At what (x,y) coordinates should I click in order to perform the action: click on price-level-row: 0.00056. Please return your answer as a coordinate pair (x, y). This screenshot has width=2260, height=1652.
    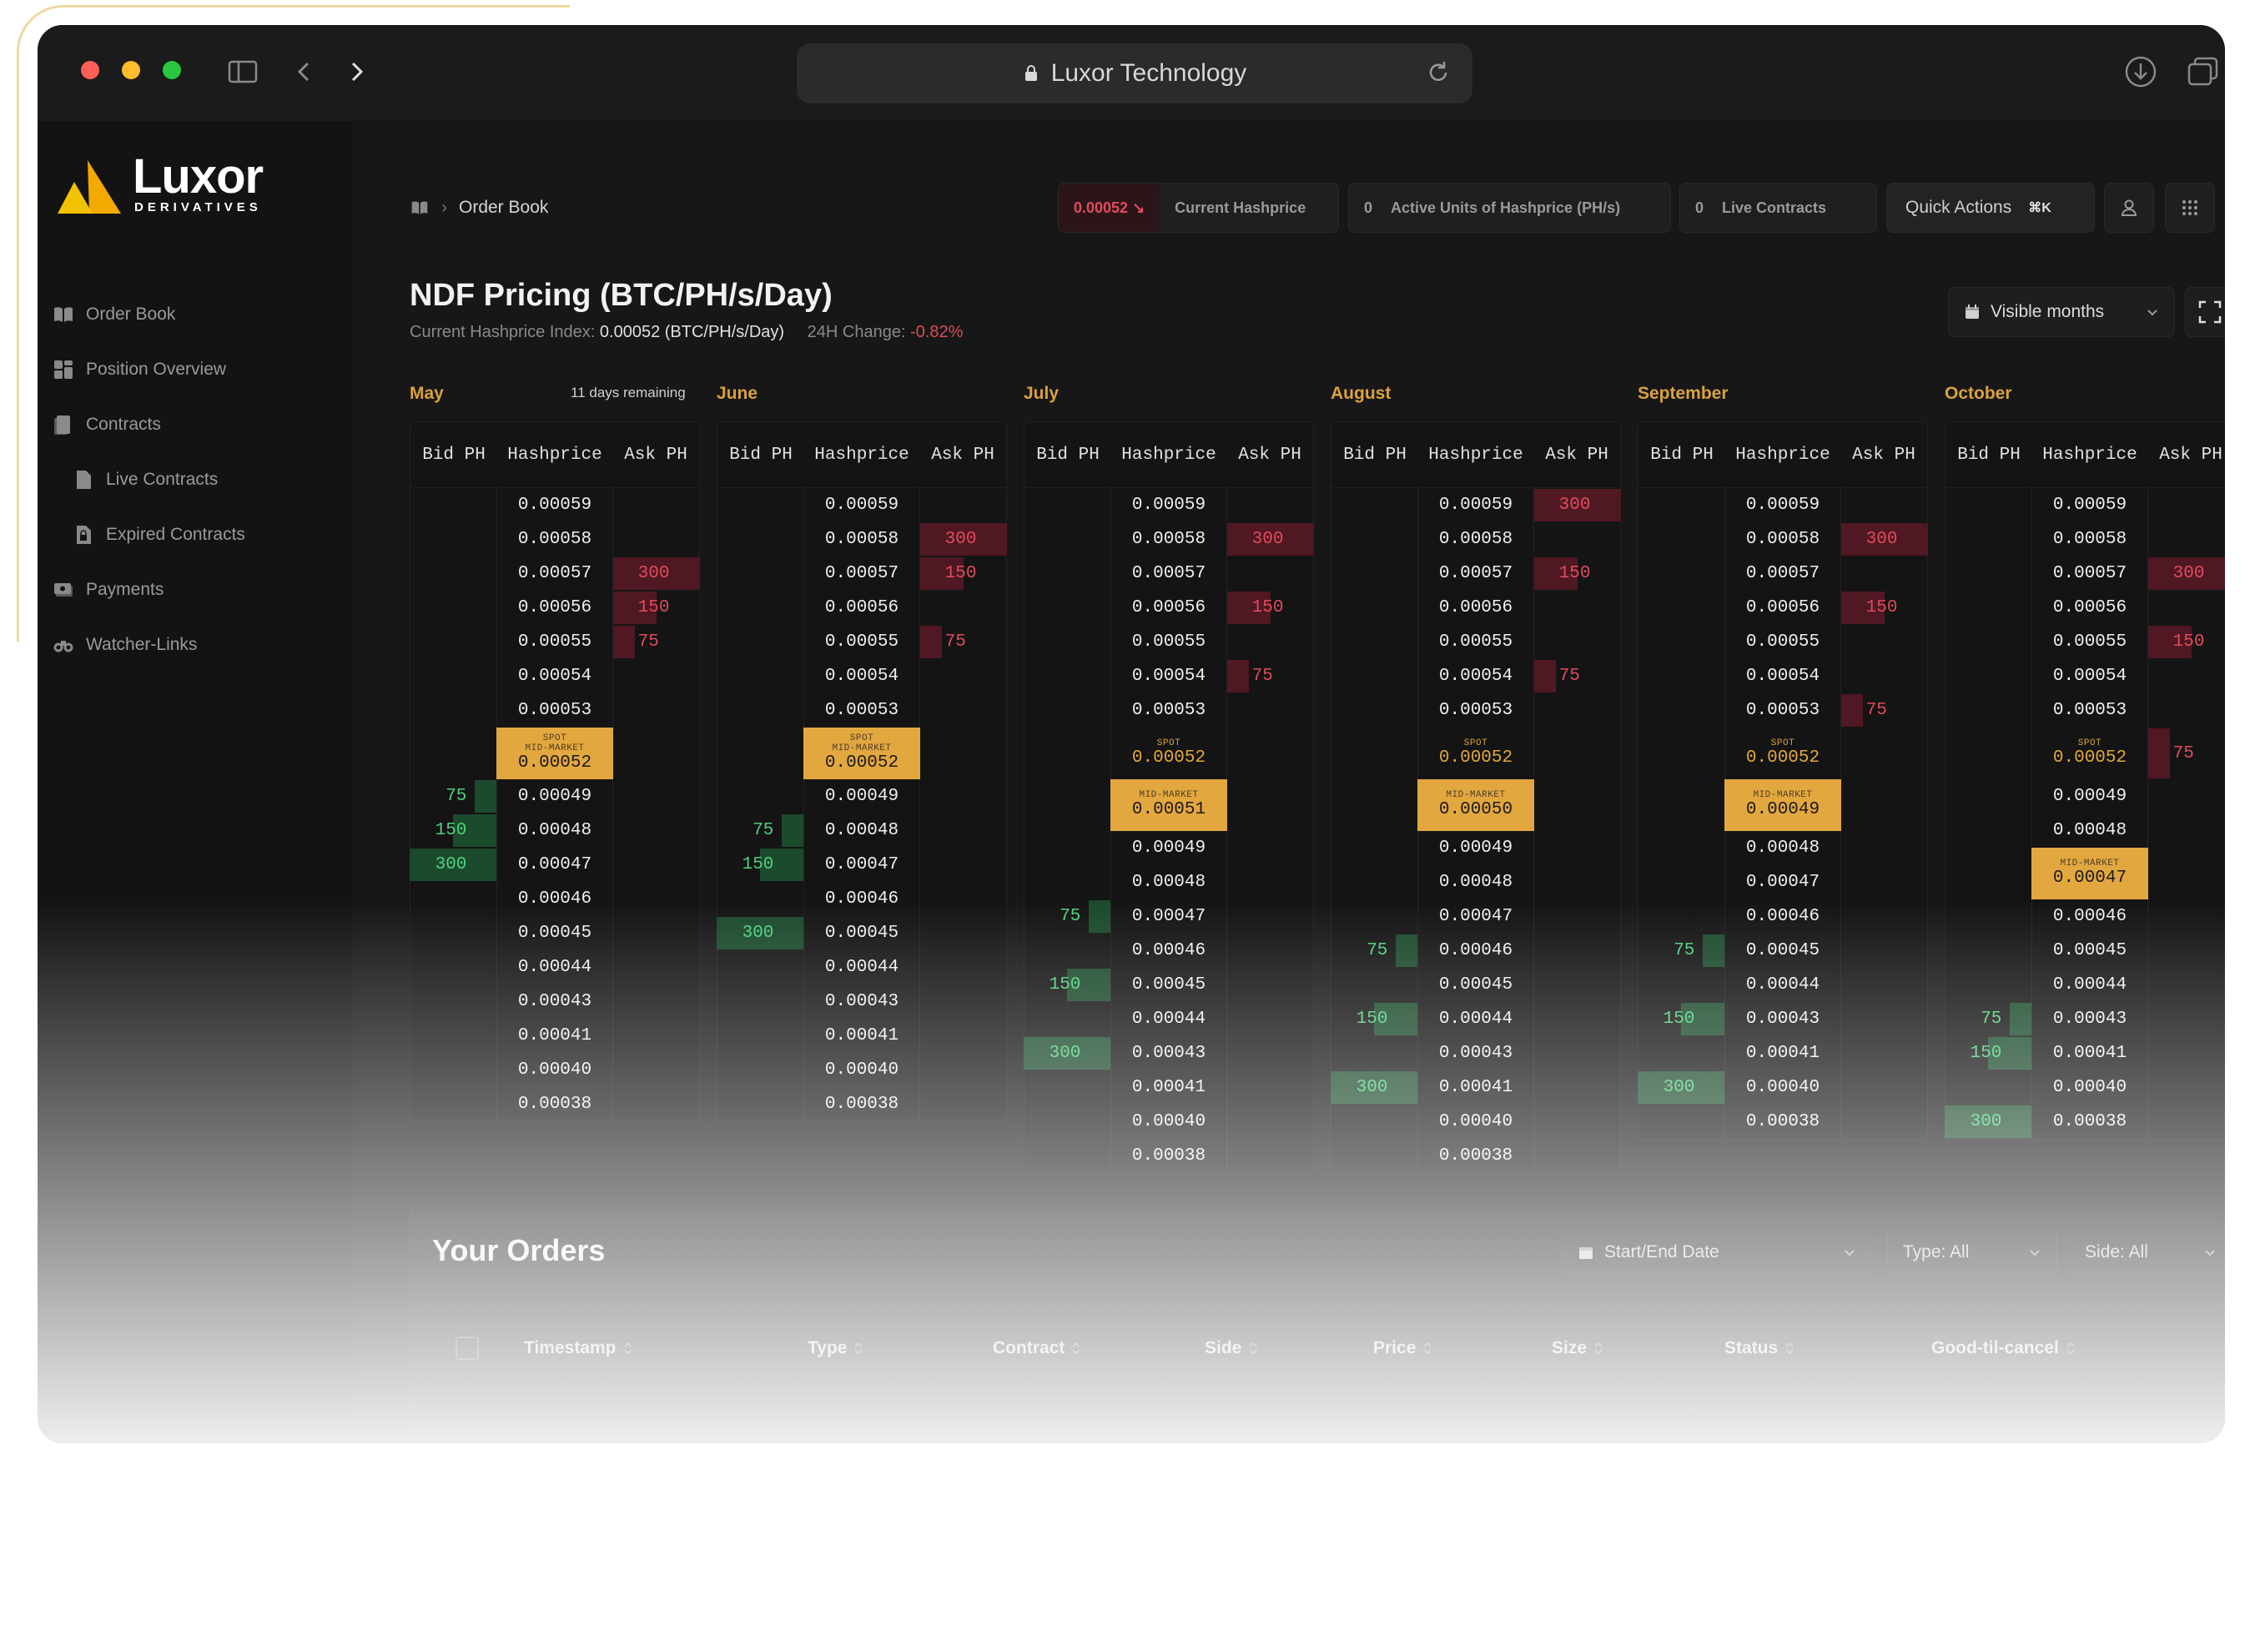
    Looking at the image, I should click on (862, 608).